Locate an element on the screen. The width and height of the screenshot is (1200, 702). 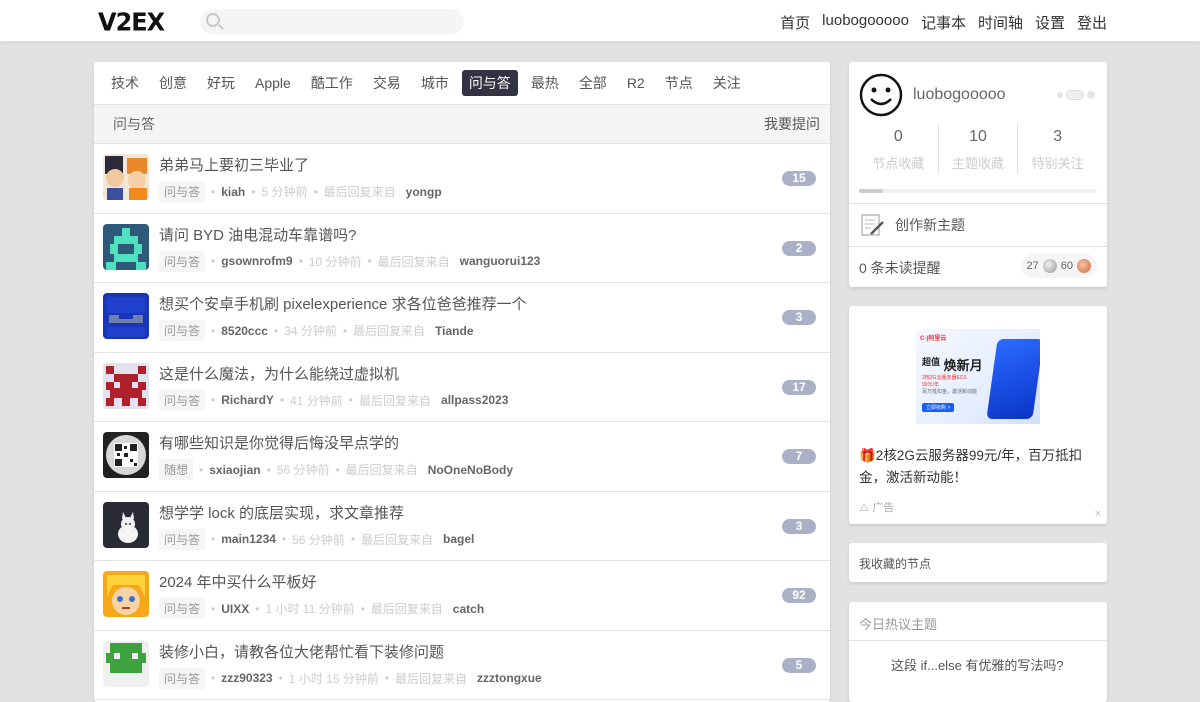
last-reply-label: 最后回复来自 is located at coordinates (395, 400).